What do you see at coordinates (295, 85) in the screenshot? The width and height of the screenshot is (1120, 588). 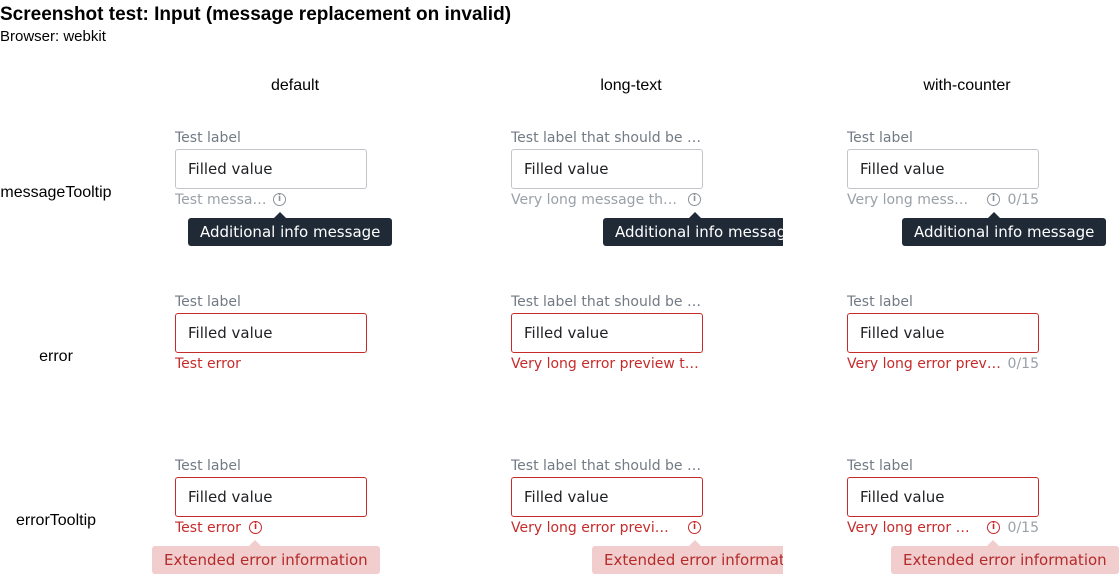 I see `column-header-default: default` at bounding box center [295, 85].